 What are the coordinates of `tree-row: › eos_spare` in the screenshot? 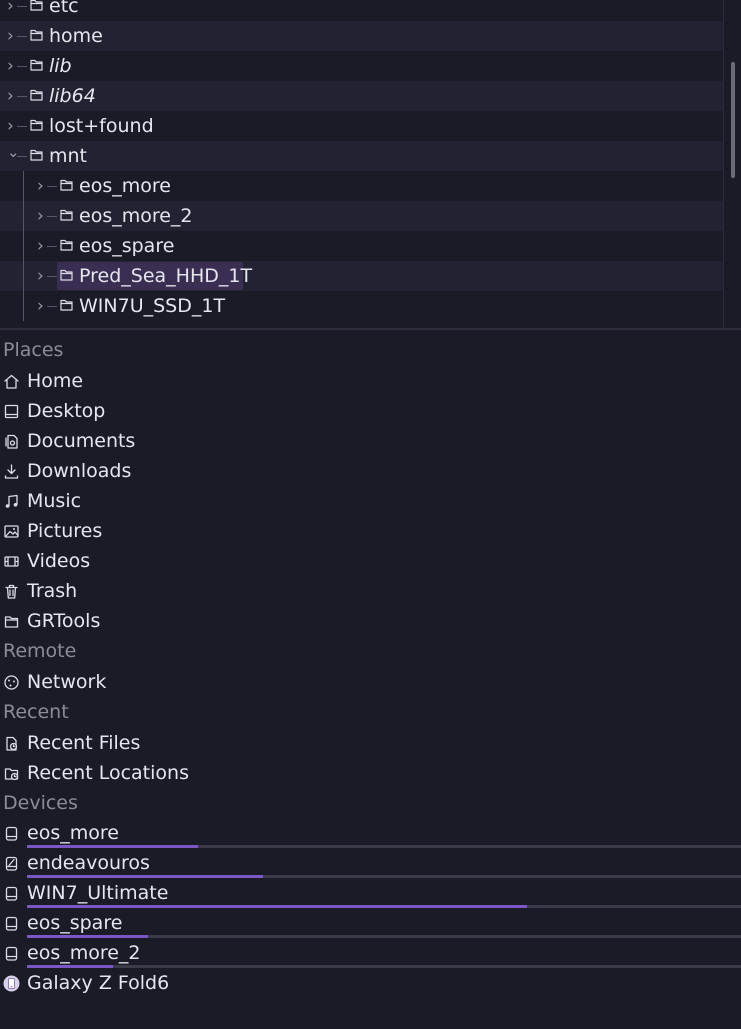 It's located at (361, 246).